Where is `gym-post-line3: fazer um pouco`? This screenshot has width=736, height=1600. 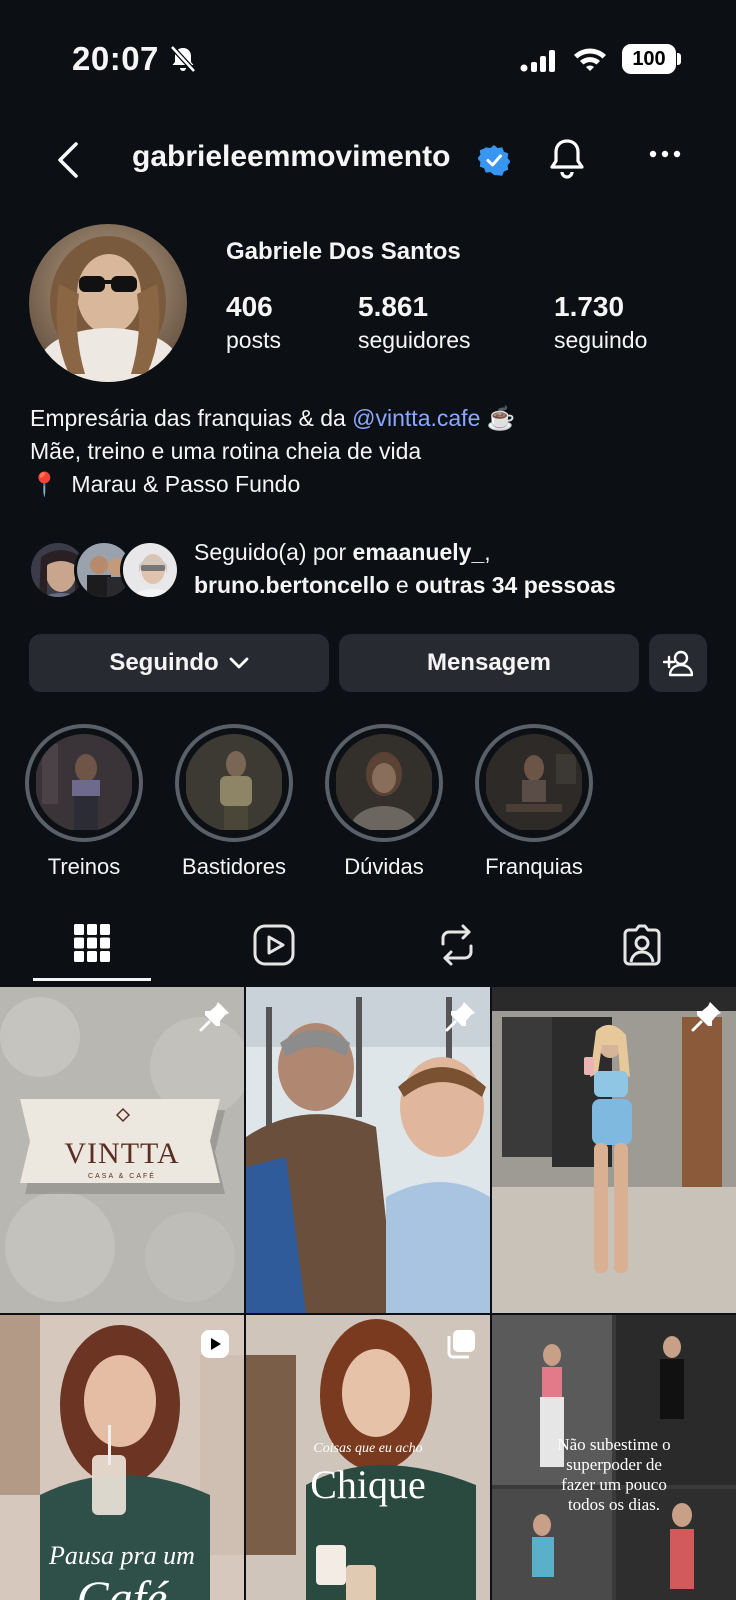
gym-post-line3: fazer um pouco is located at coordinates (614, 1484).